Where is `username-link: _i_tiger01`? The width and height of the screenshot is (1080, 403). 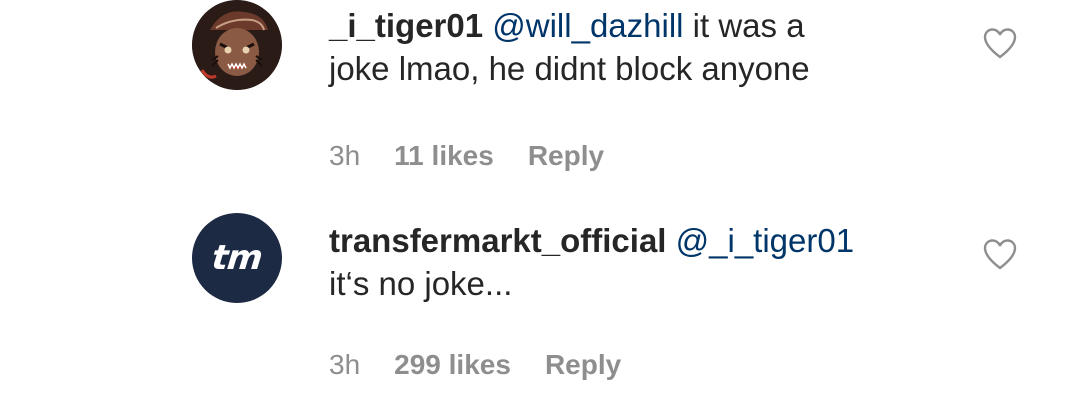 username-link: _i_tiger01 is located at coordinates (406, 25).